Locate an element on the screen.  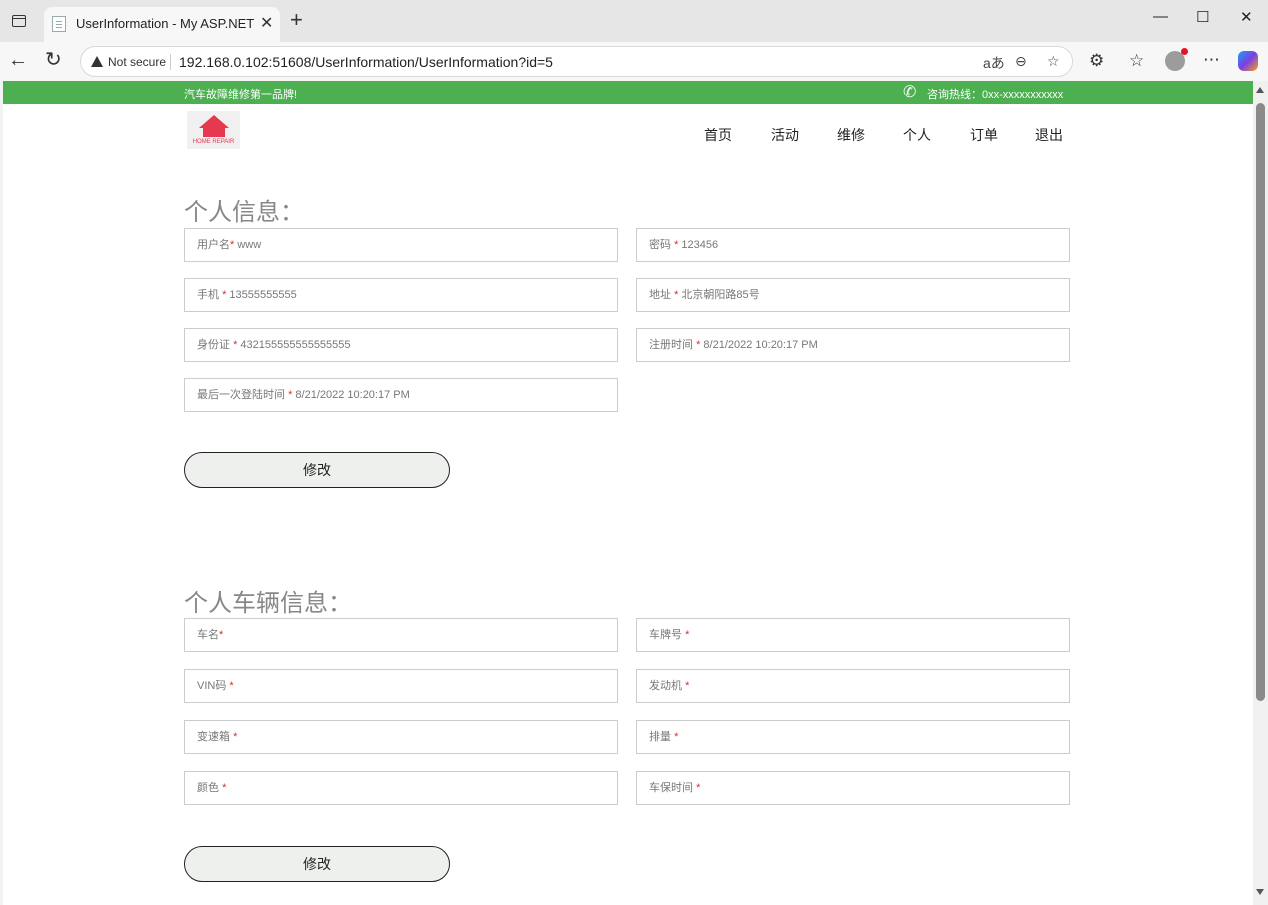
minimize-icon: — is located at coordinates (1160, 16).